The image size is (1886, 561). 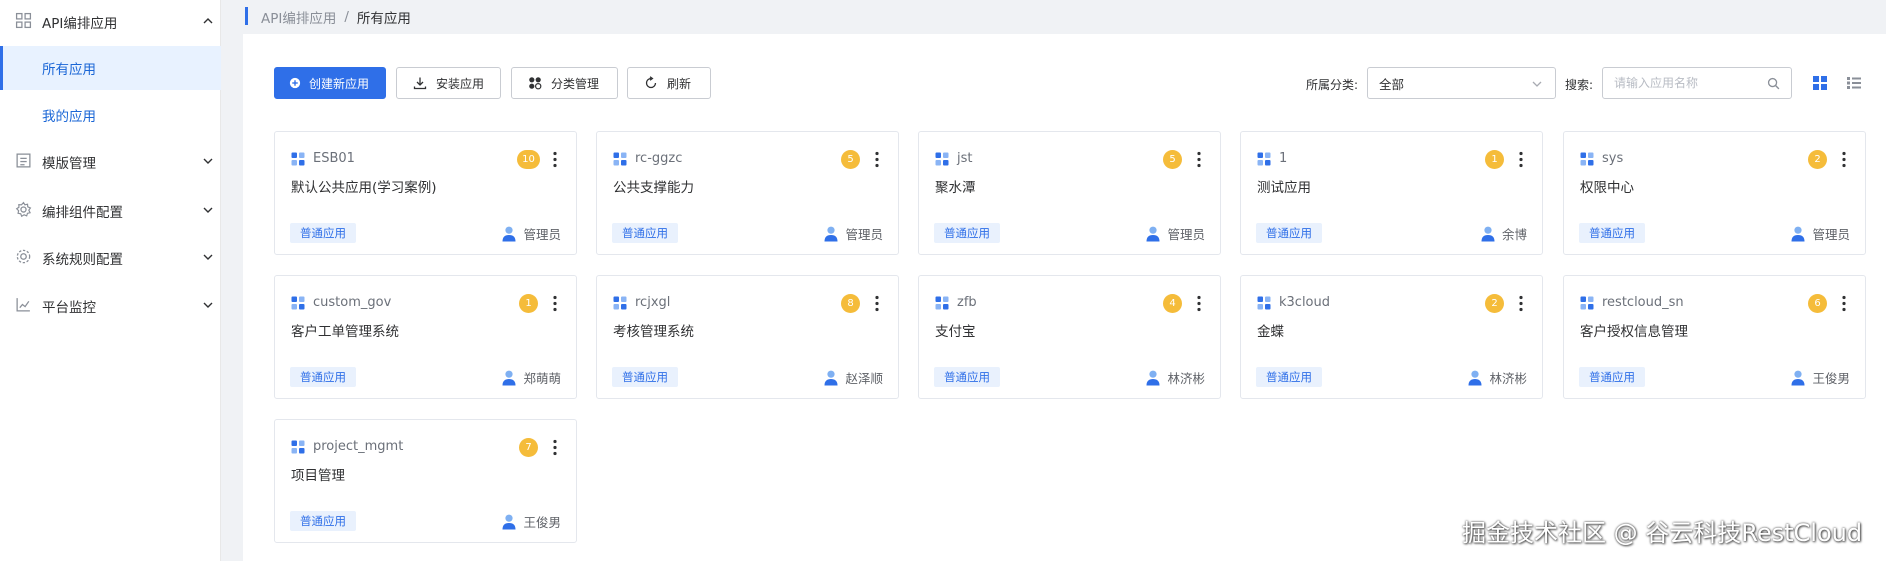 What do you see at coordinates (110, 115) in the screenshot?
I see `sidebar-item-my-apps: 我的应用` at bounding box center [110, 115].